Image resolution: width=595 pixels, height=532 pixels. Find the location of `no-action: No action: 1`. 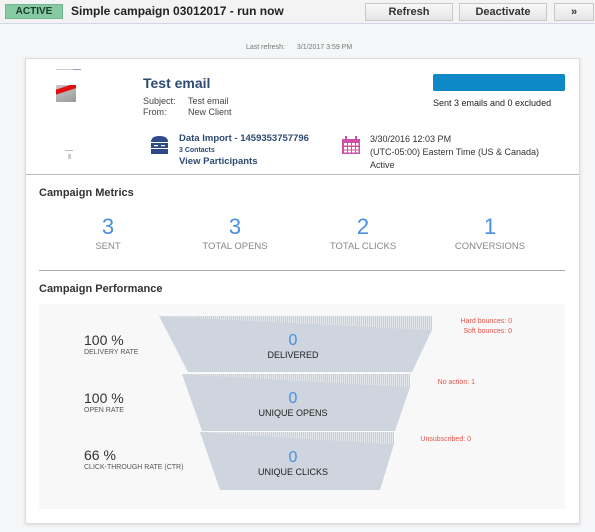

no-action: No action: 1 is located at coordinates (456, 382).